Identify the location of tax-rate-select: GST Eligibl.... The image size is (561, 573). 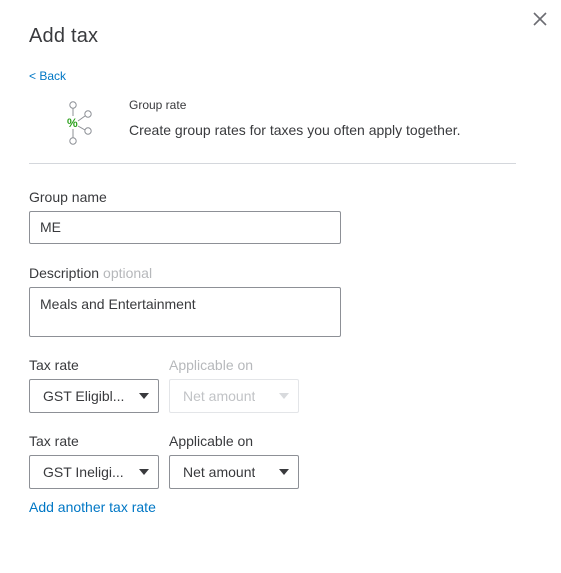
(94, 396).